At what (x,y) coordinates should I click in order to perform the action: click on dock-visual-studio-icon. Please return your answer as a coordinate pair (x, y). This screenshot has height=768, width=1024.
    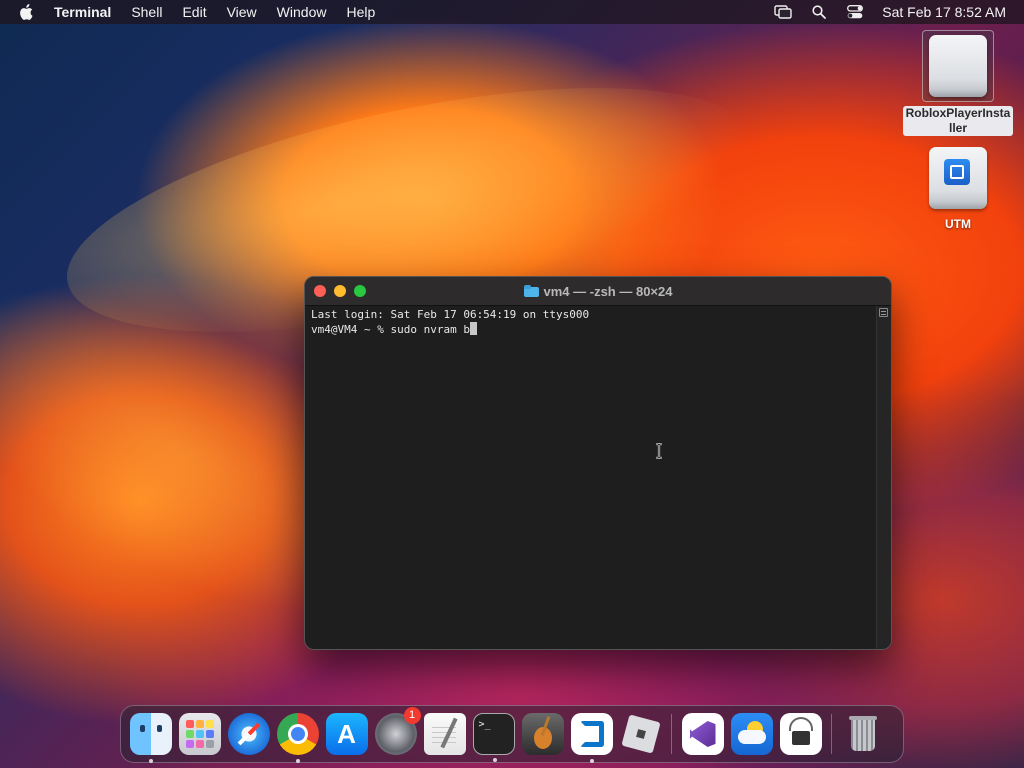
    Looking at the image, I should click on (702, 734).